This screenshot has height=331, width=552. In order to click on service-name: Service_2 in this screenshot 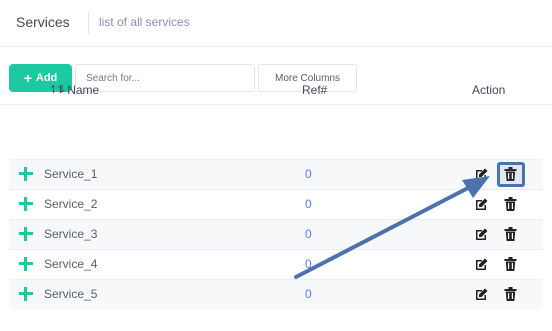, I will do `click(71, 204)`.